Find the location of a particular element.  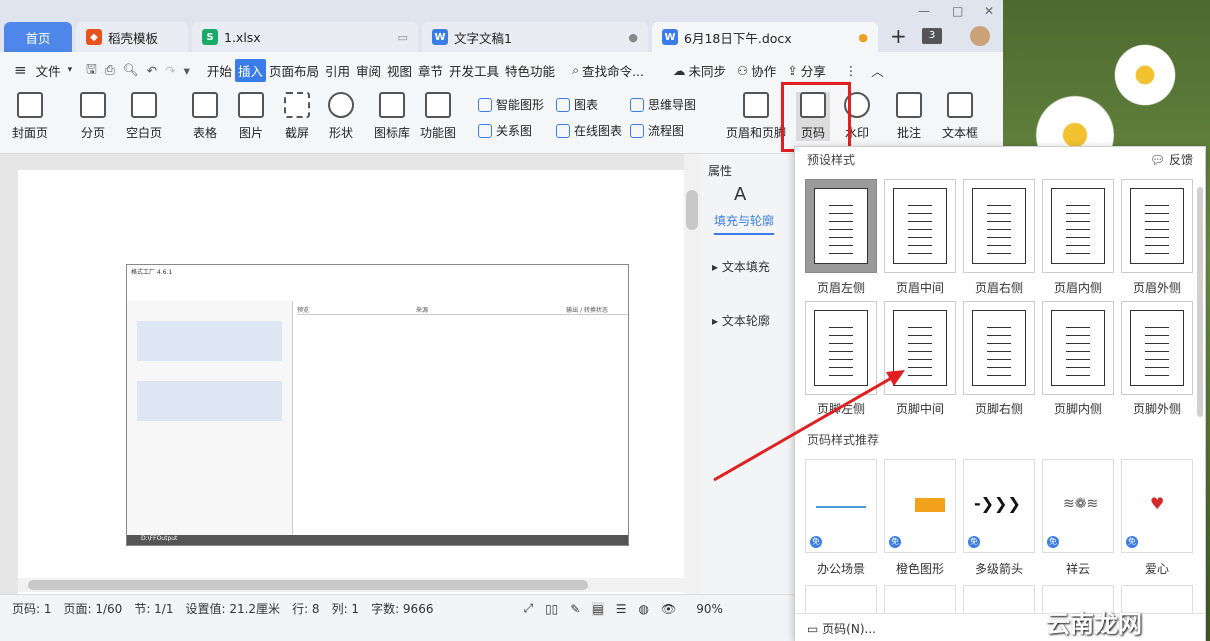

arrow-line is located at coordinates (804, 428).